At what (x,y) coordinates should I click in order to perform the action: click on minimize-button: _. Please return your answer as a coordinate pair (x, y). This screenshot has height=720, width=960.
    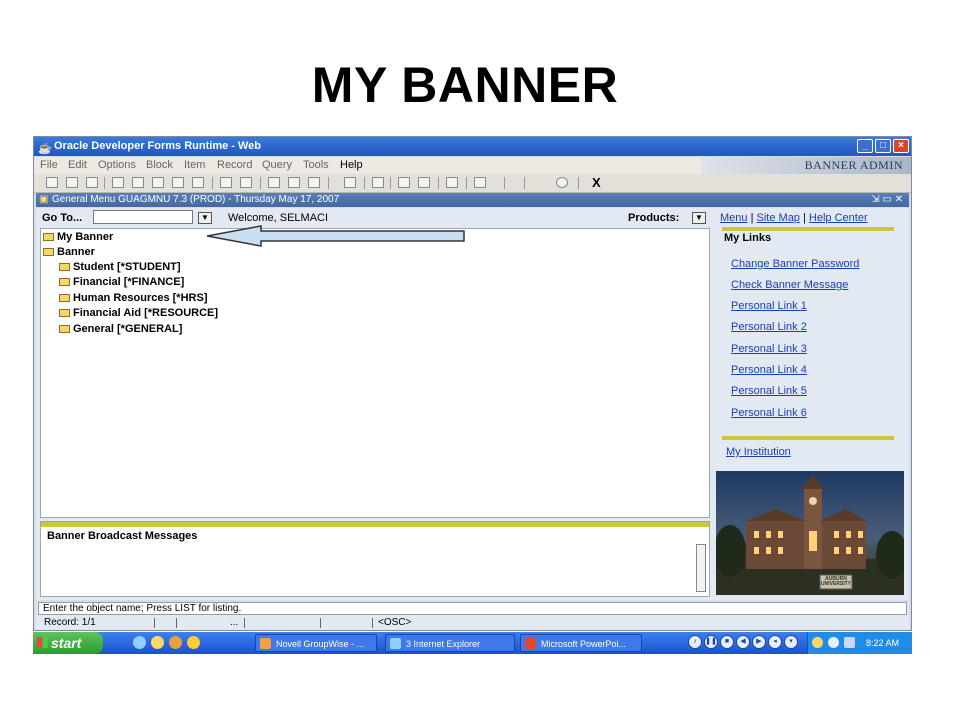
    Looking at the image, I should click on (865, 146).